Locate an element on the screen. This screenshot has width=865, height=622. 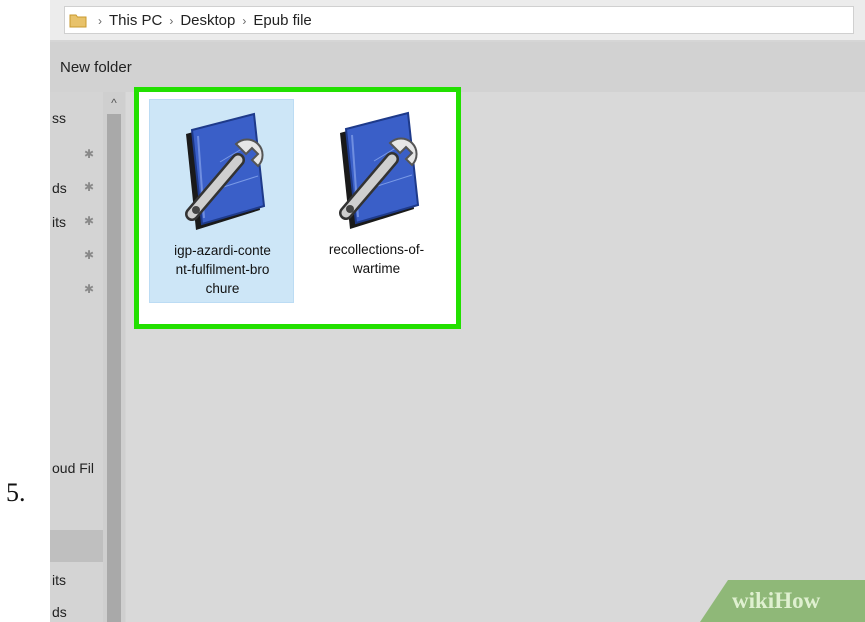
file-name-label: igp-azardi-conte nt-fulfilment-bro chure is located at coordinates (222, 269).